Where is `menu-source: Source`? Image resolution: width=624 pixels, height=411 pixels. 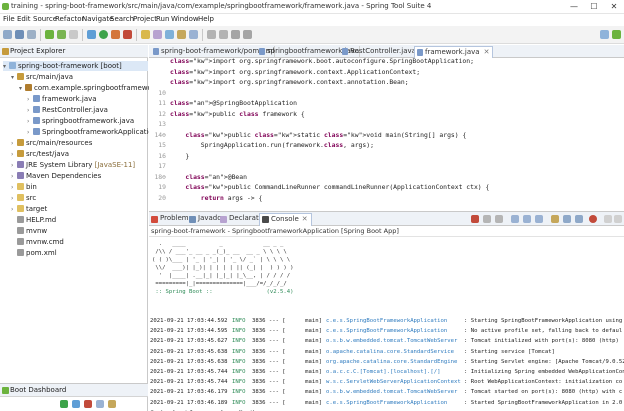 menu-source: Source is located at coordinates (45, 19).